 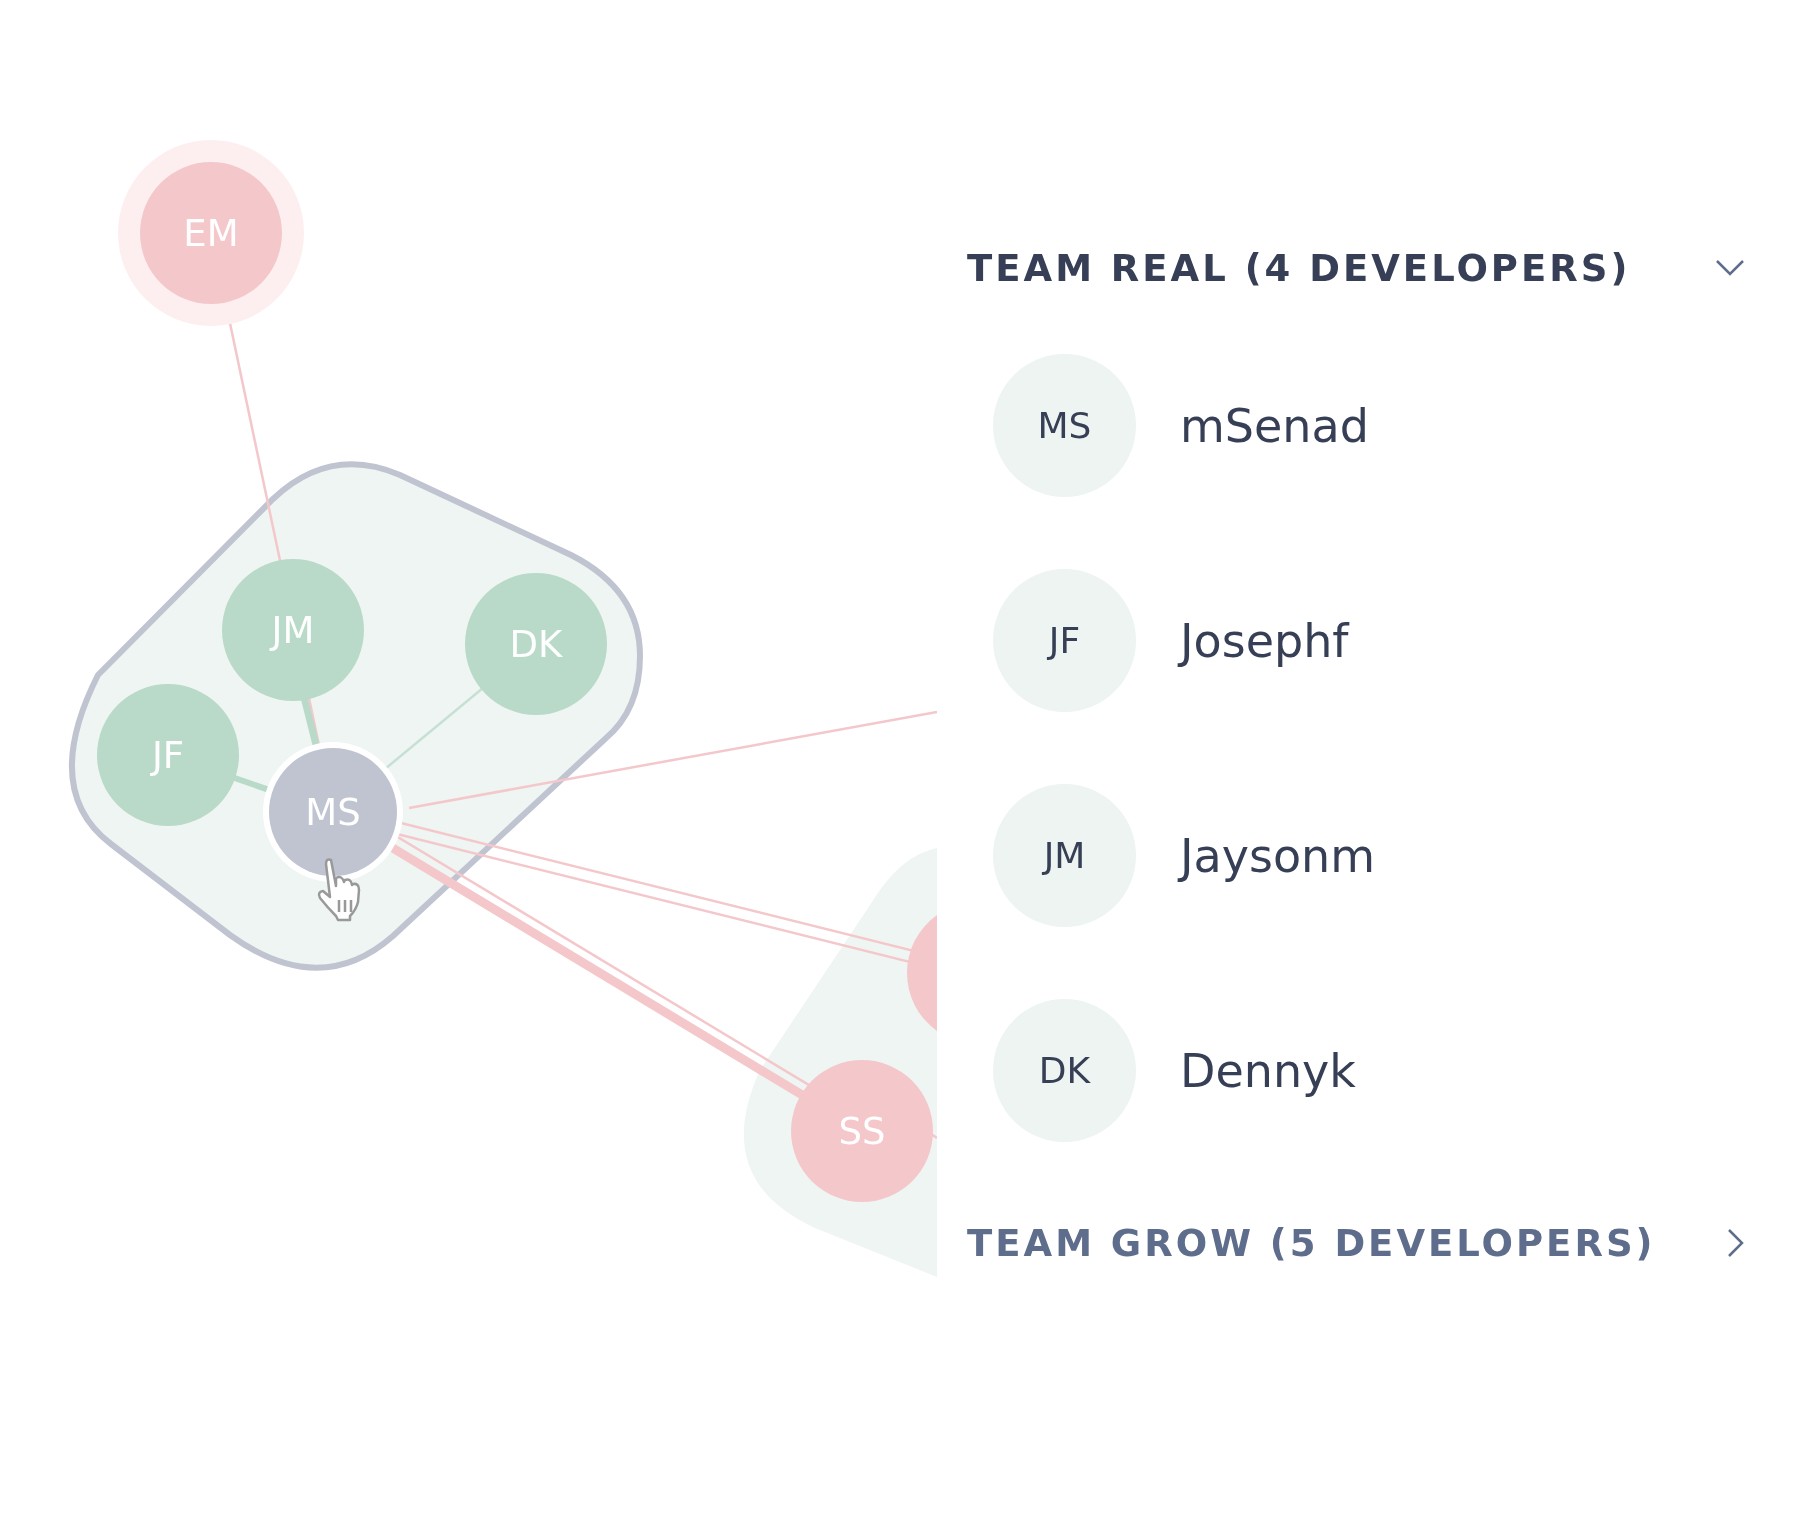 I want to click on avatar: JM, so click(x=1064, y=855).